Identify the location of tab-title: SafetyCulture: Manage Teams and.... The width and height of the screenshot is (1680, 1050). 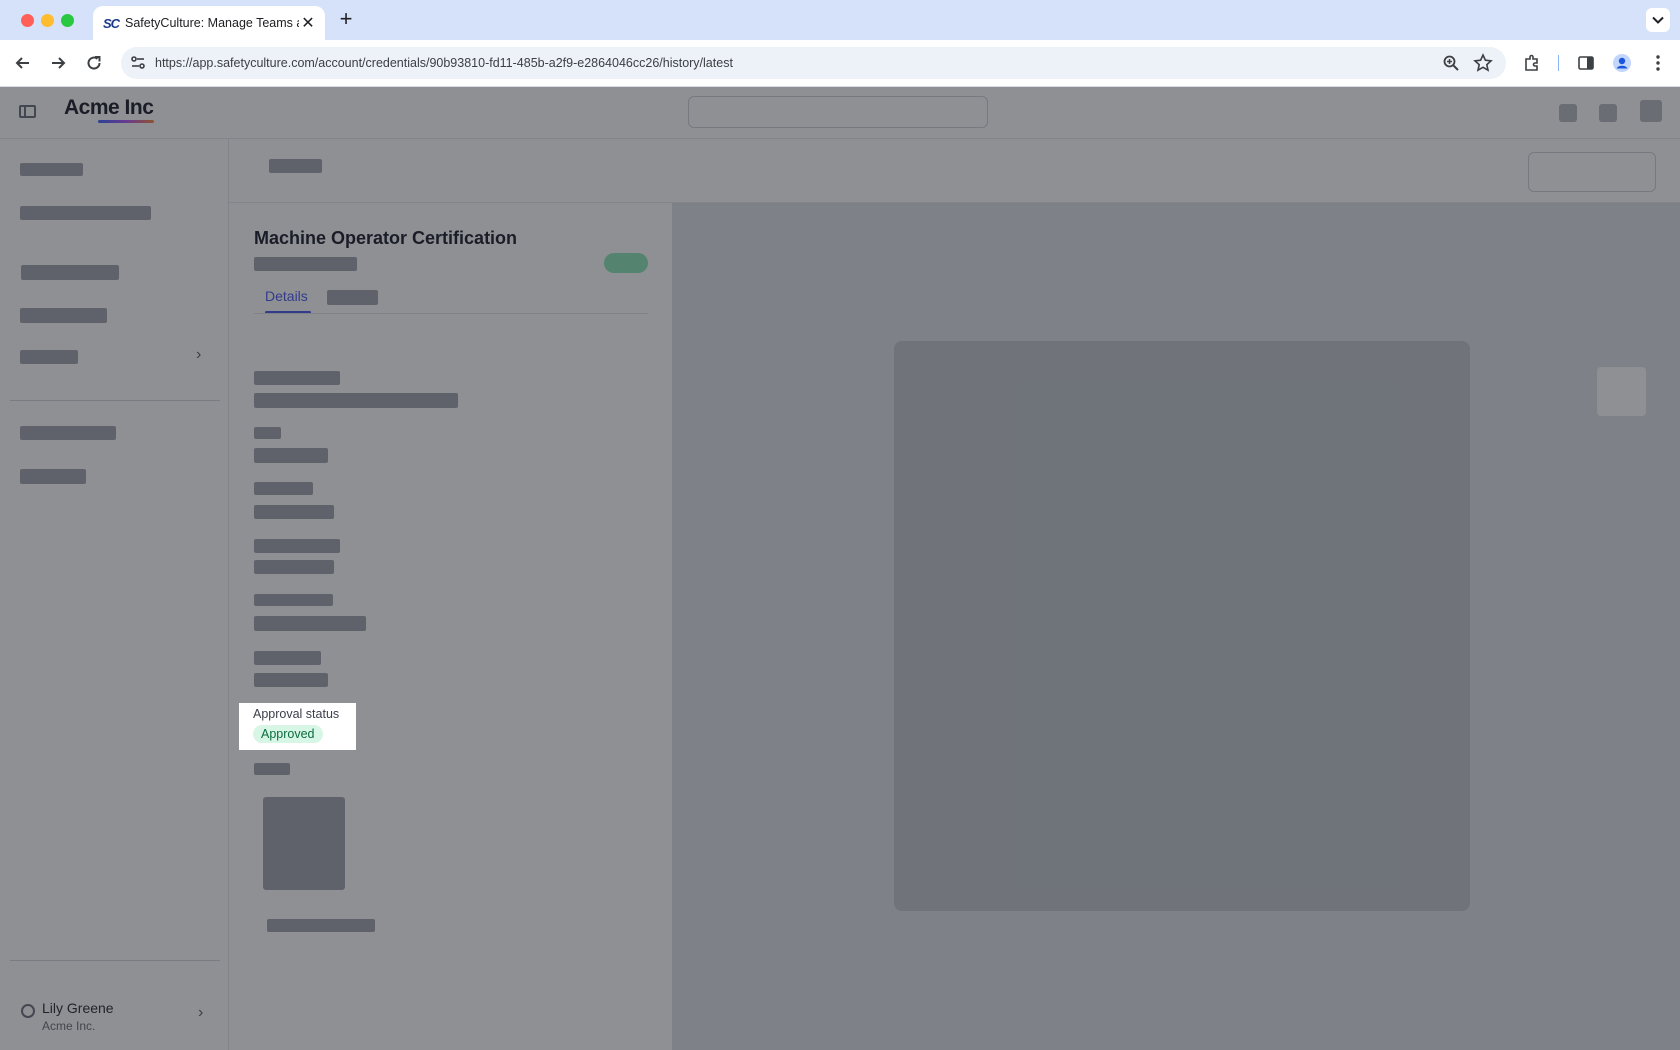
(212, 23).